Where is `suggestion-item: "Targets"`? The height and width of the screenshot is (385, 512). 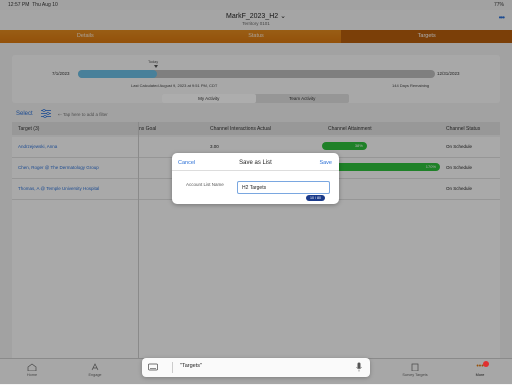
suggestion-item: "Targets" is located at coordinates (191, 366).